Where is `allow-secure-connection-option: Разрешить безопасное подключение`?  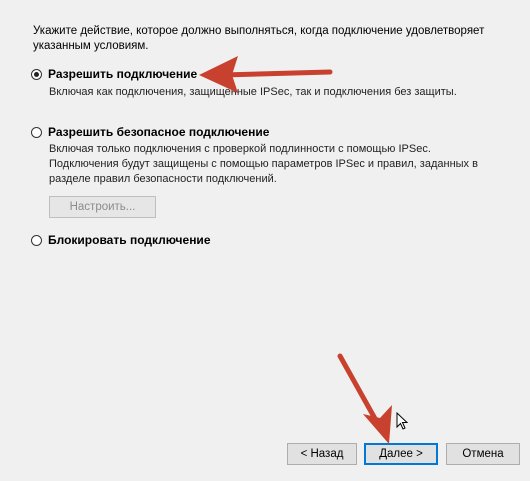
allow-secure-connection-option: Разрешить безопасное подключение is located at coordinates (150, 132).